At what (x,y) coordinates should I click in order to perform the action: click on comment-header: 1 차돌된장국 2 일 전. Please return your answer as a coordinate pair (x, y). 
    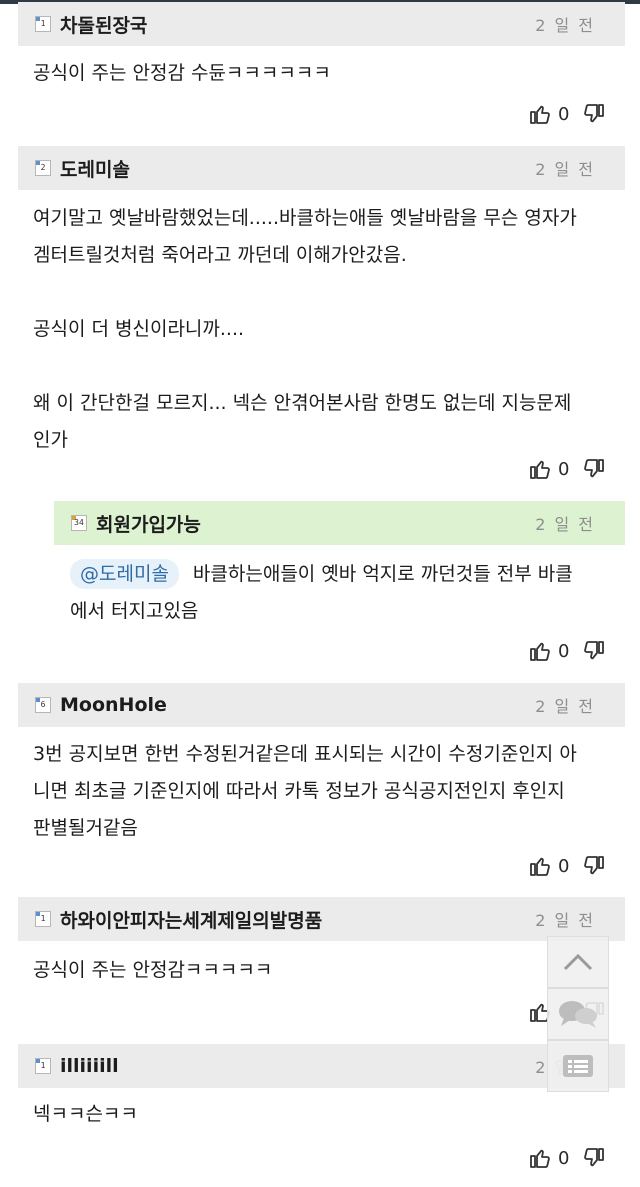
    Looking at the image, I should click on (321, 24).